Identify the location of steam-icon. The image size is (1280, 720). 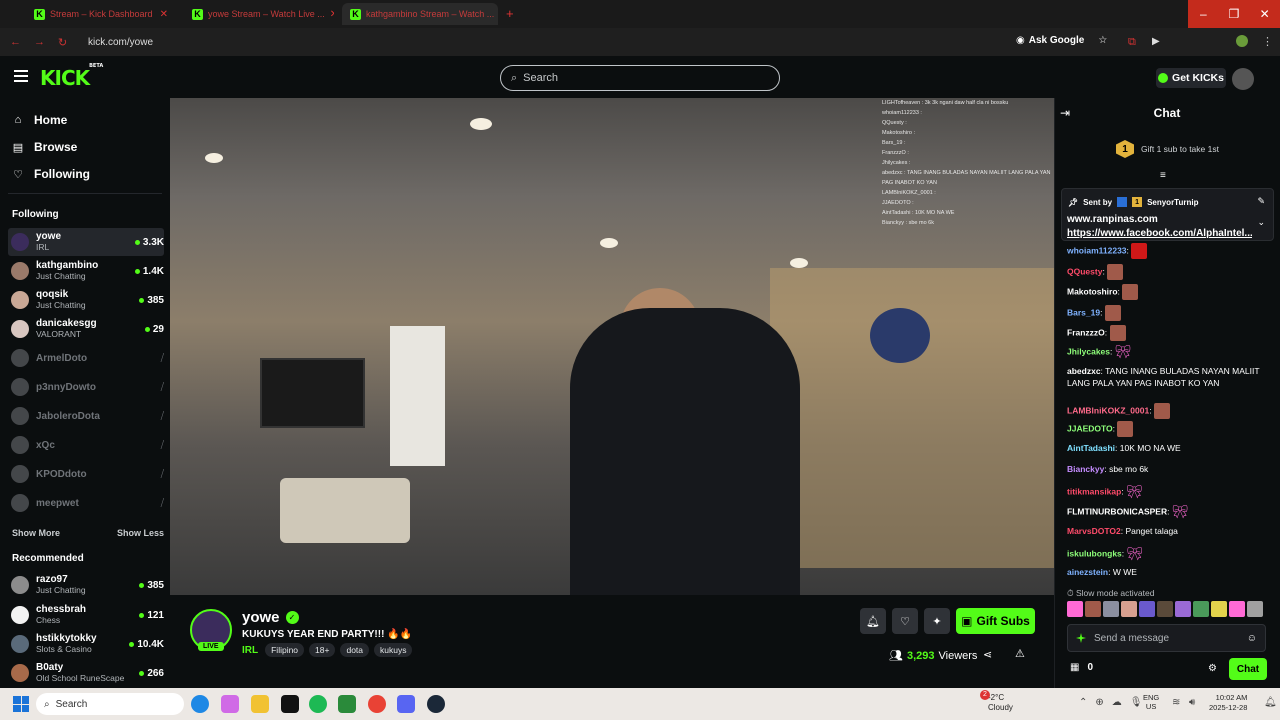
(436, 704).